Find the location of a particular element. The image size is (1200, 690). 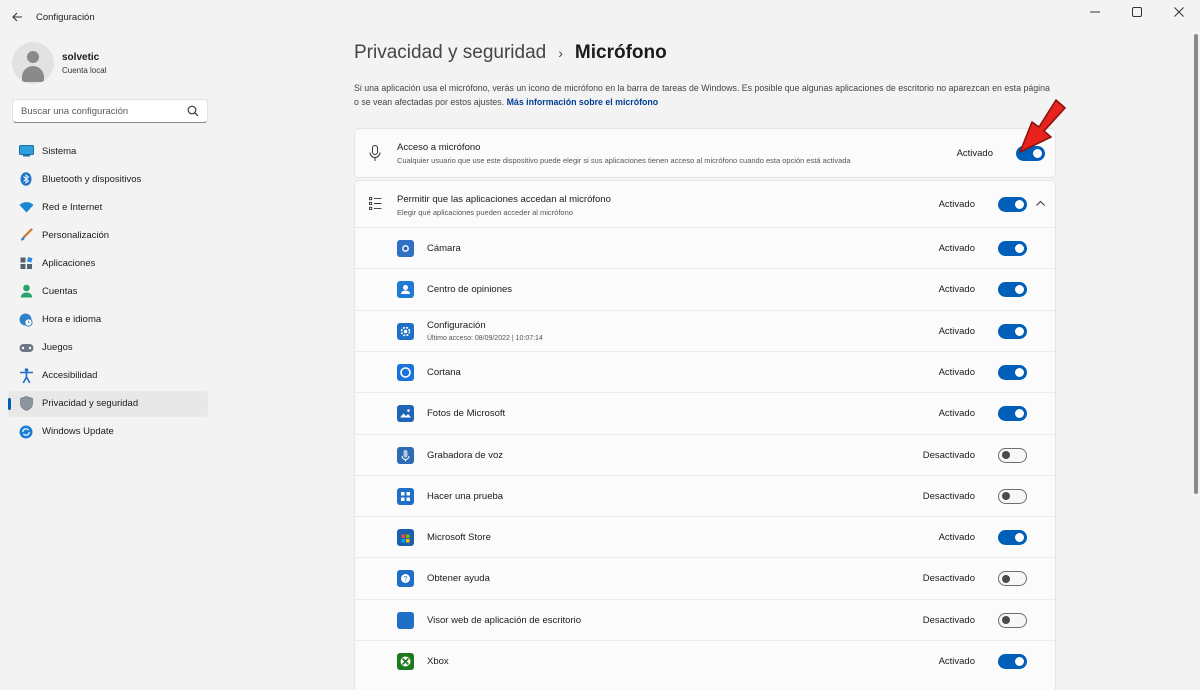

app-access-status: Activado is located at coordinates (956, 204).